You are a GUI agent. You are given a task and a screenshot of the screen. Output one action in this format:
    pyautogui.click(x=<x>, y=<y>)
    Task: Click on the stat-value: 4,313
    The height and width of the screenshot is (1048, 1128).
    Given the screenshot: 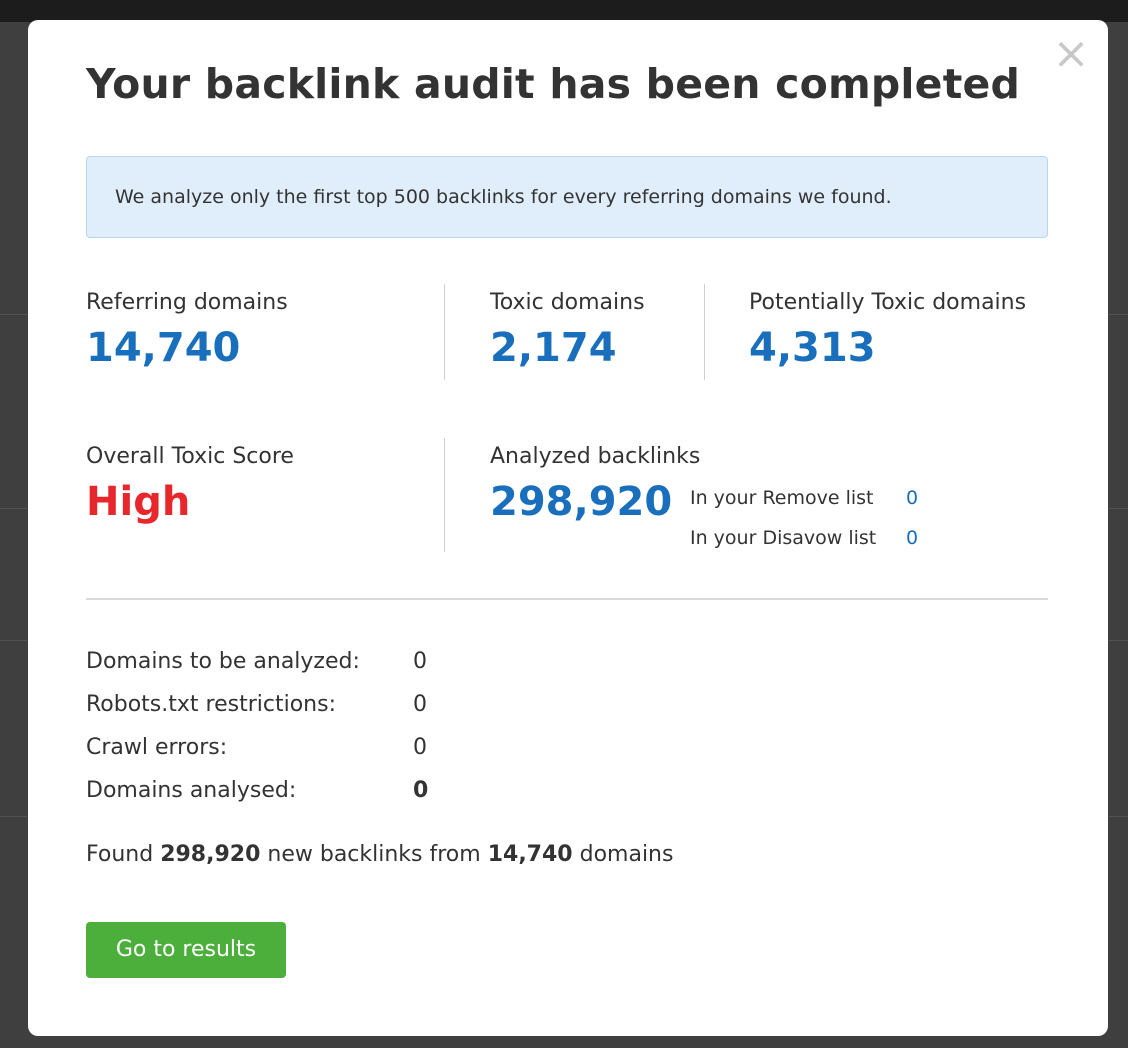 What is the action you would take?
    pyautogui.click(x=812, y=348)
    